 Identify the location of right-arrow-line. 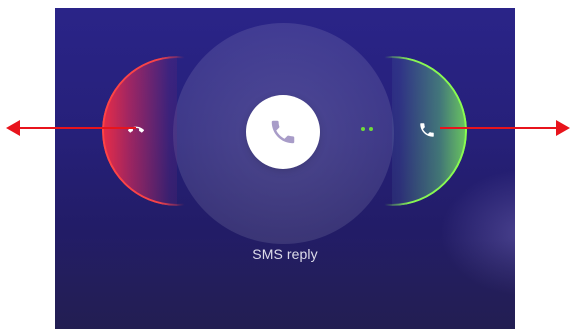
(499, 128).